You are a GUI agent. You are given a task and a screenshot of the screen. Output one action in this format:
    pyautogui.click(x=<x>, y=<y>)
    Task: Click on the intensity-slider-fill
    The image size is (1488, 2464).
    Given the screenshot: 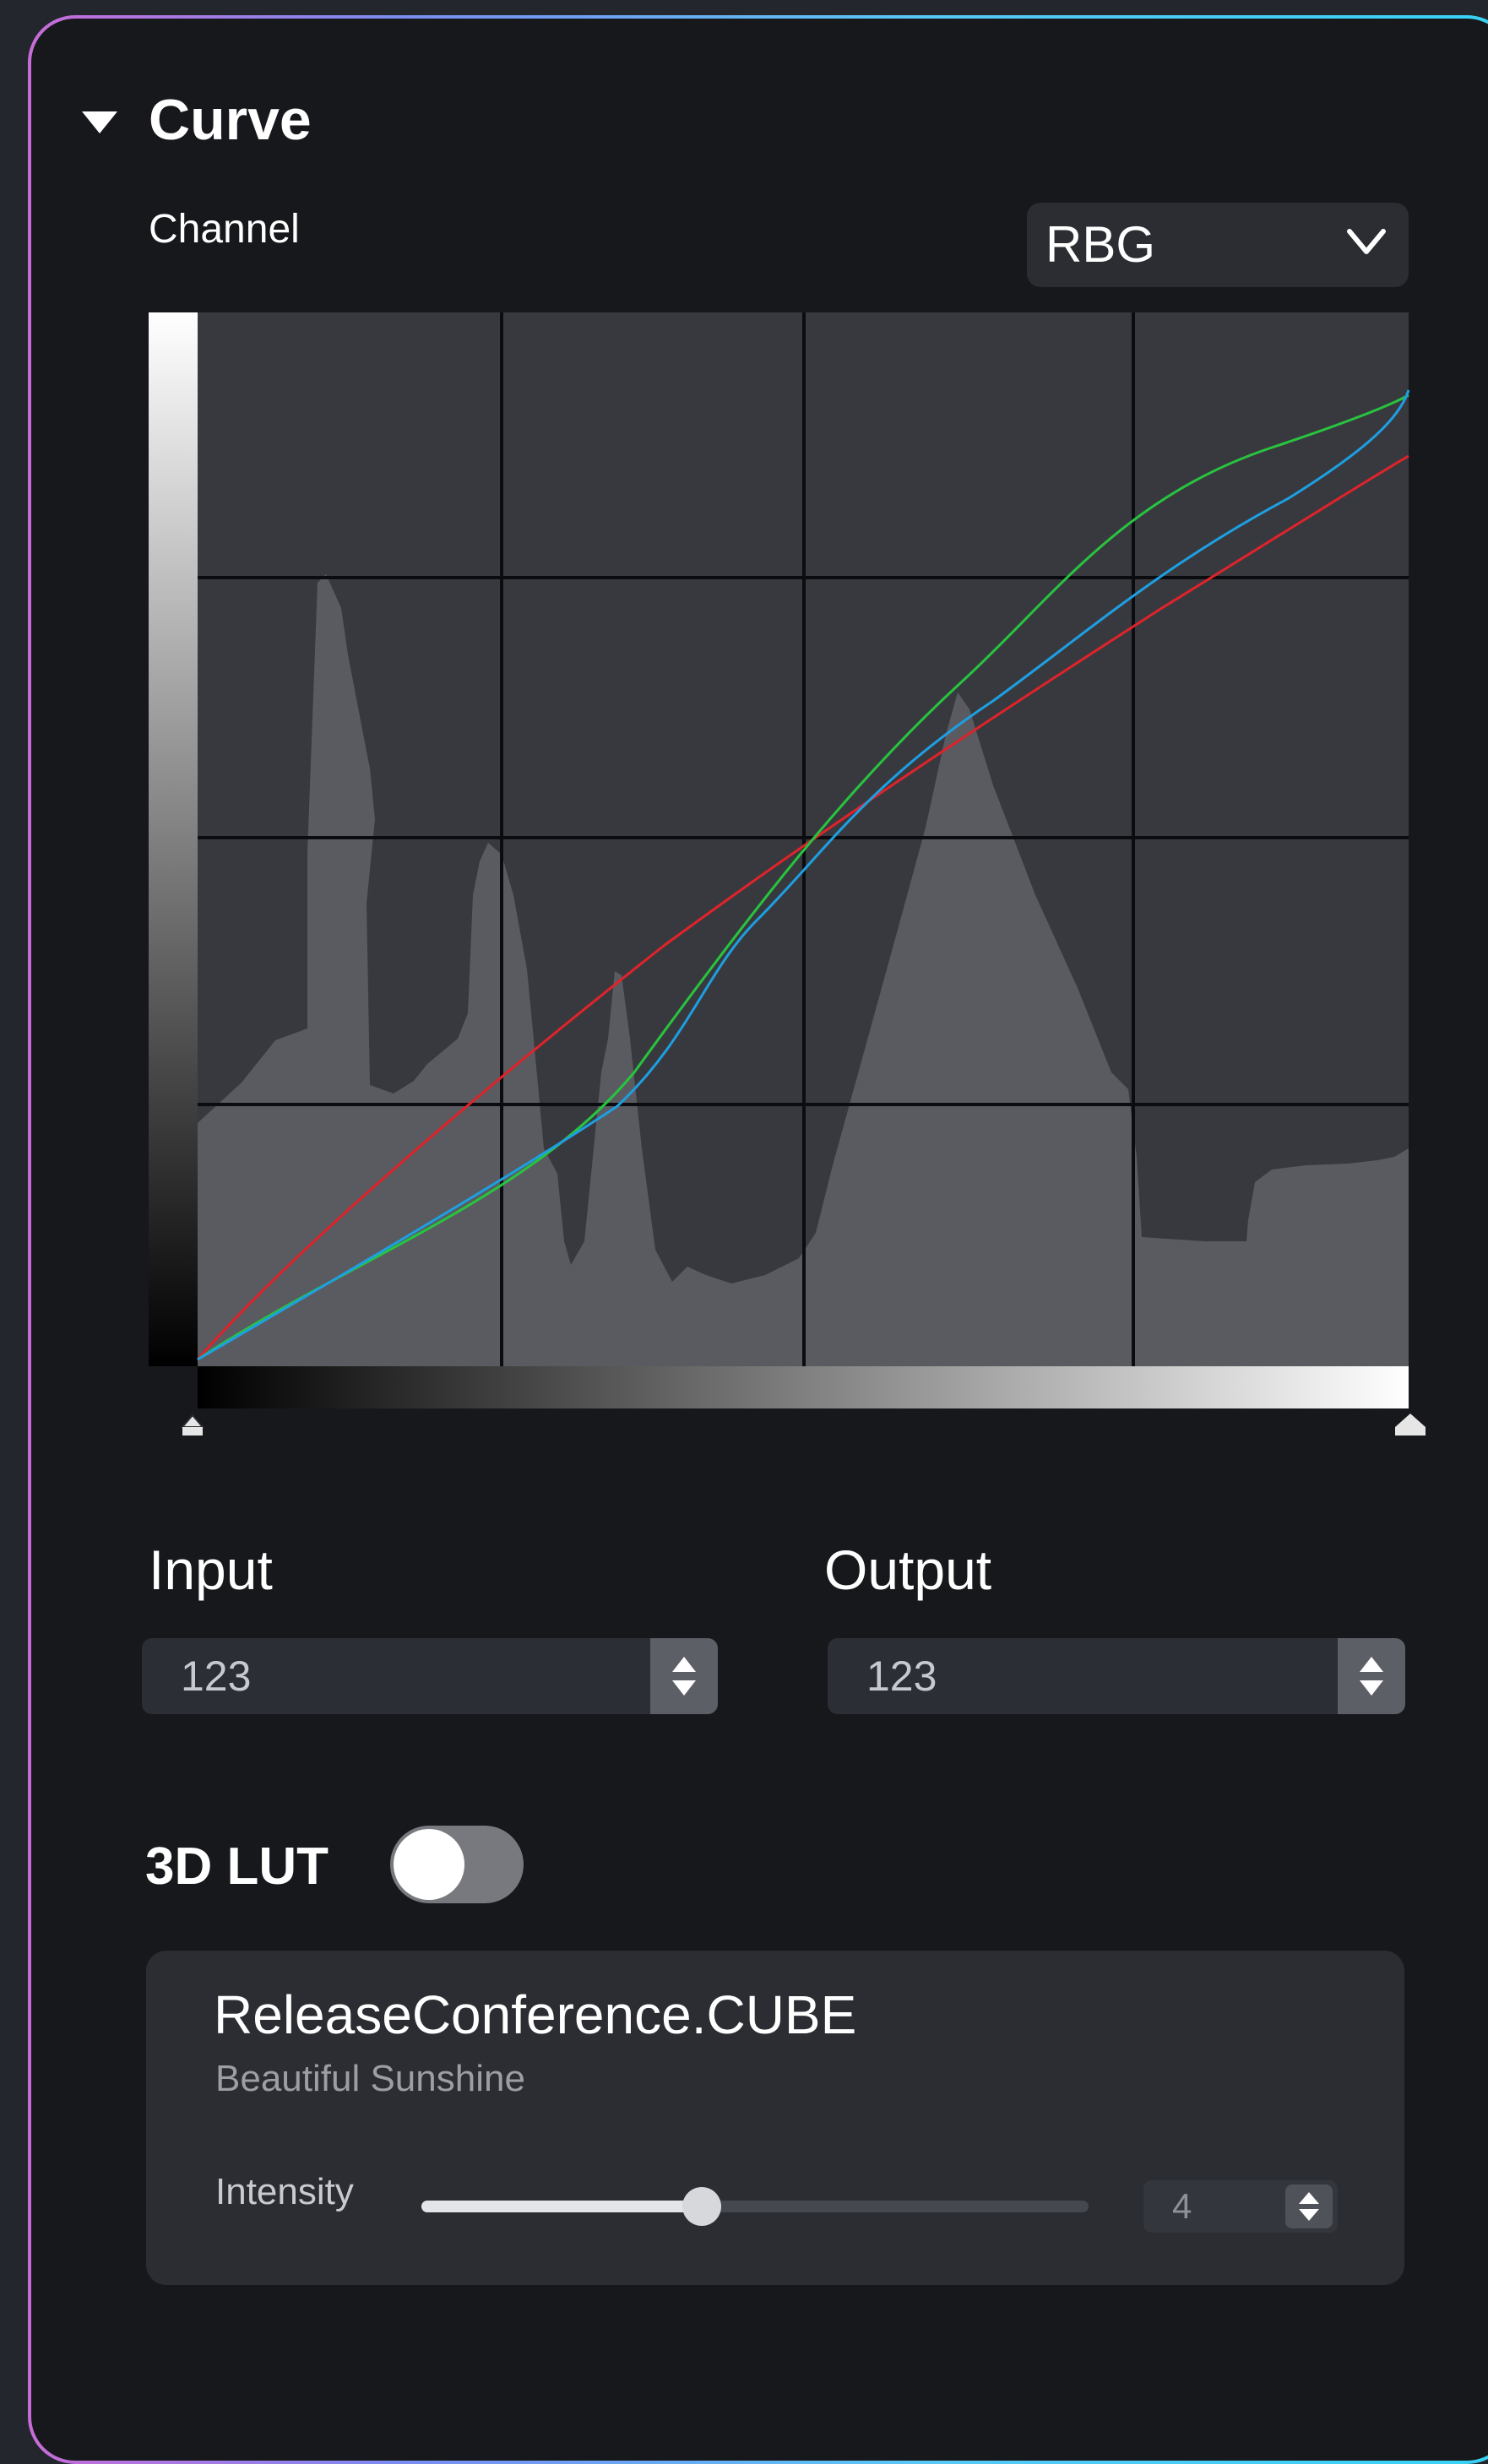 What is the action you would take?
    pyautogui.click(x=561, y=2206)
    